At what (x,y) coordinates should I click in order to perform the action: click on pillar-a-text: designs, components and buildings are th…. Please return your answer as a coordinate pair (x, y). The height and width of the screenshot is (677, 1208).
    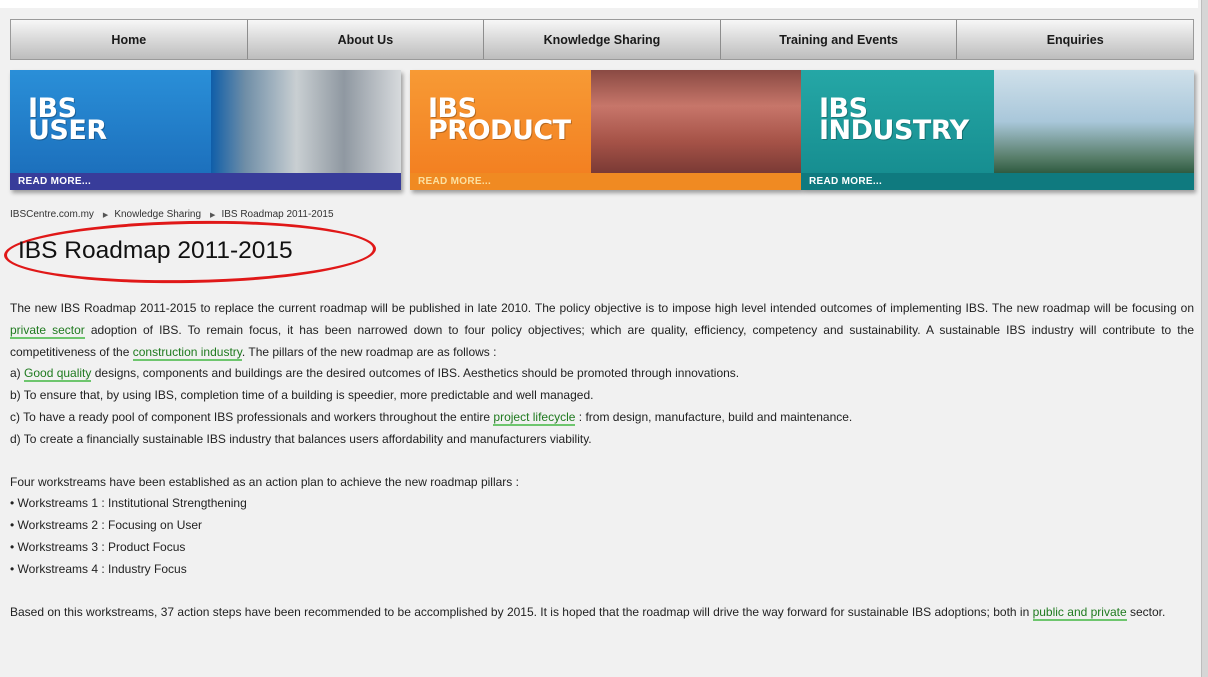
    Looking at the image, I should click on (415, 373).